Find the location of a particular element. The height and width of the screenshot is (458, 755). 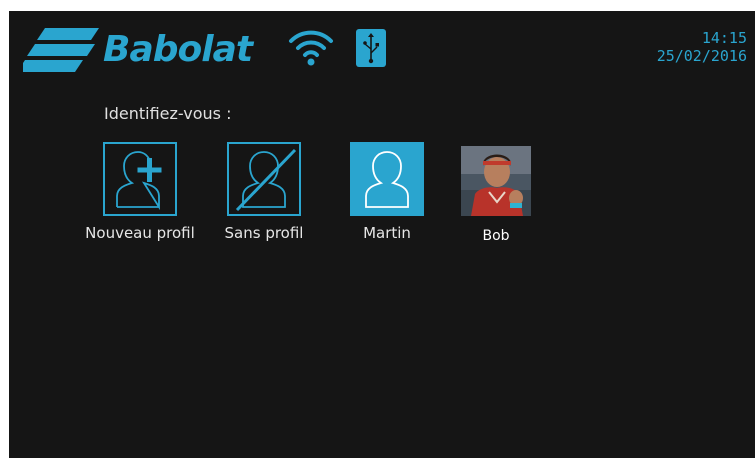

babolat-logo: Babolat is located at coordinates (138, 50).